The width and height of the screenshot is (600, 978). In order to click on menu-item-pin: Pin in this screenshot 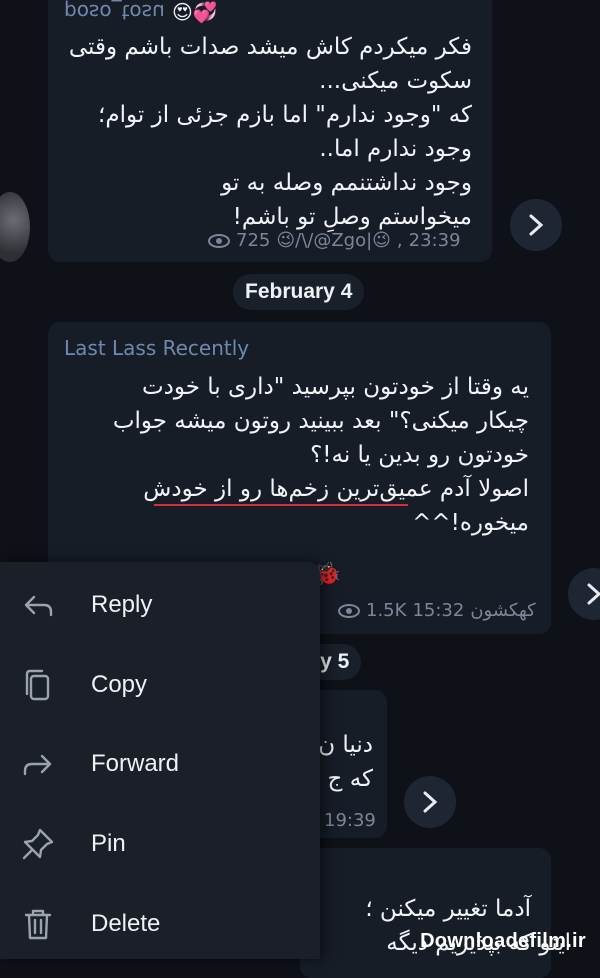, I will do `click(160, 844)`.